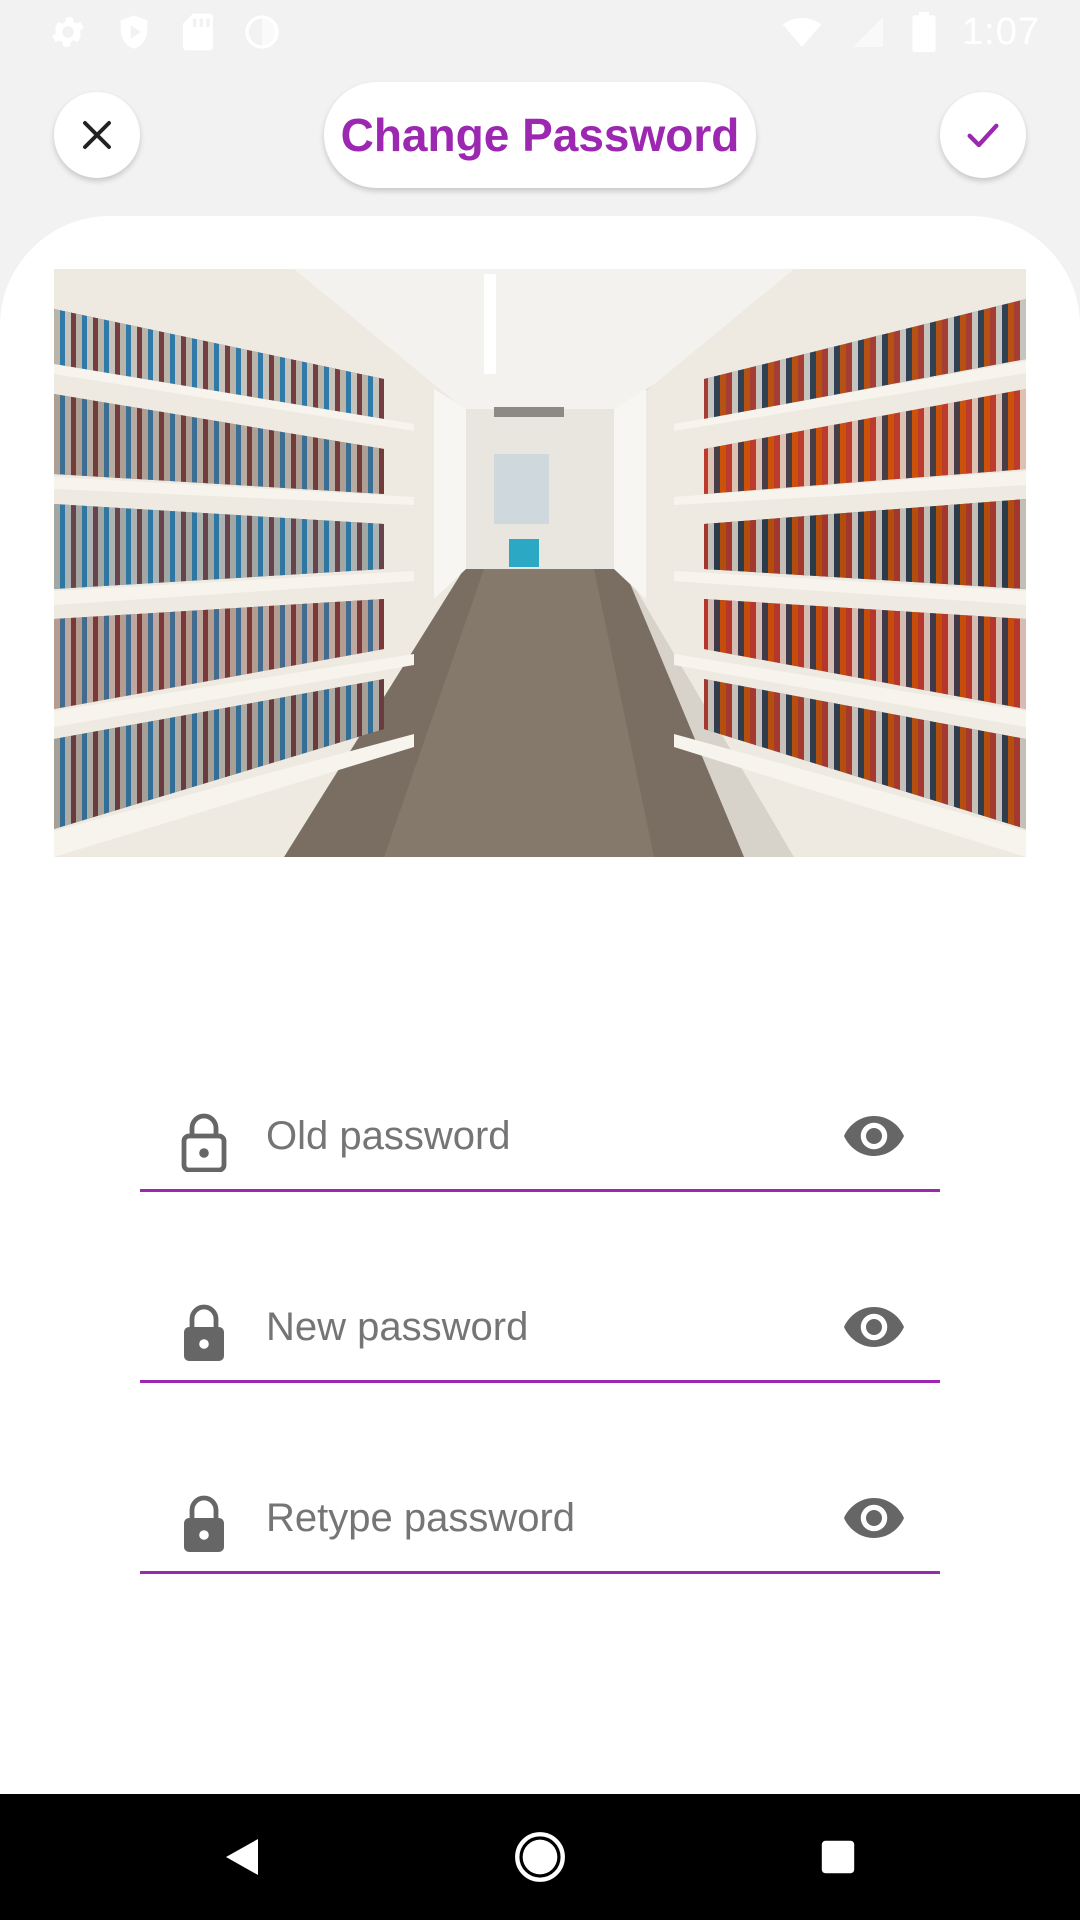 This screenshot has height=1920, width=1080. I want to click on recents-icon, so click(838, 1857).